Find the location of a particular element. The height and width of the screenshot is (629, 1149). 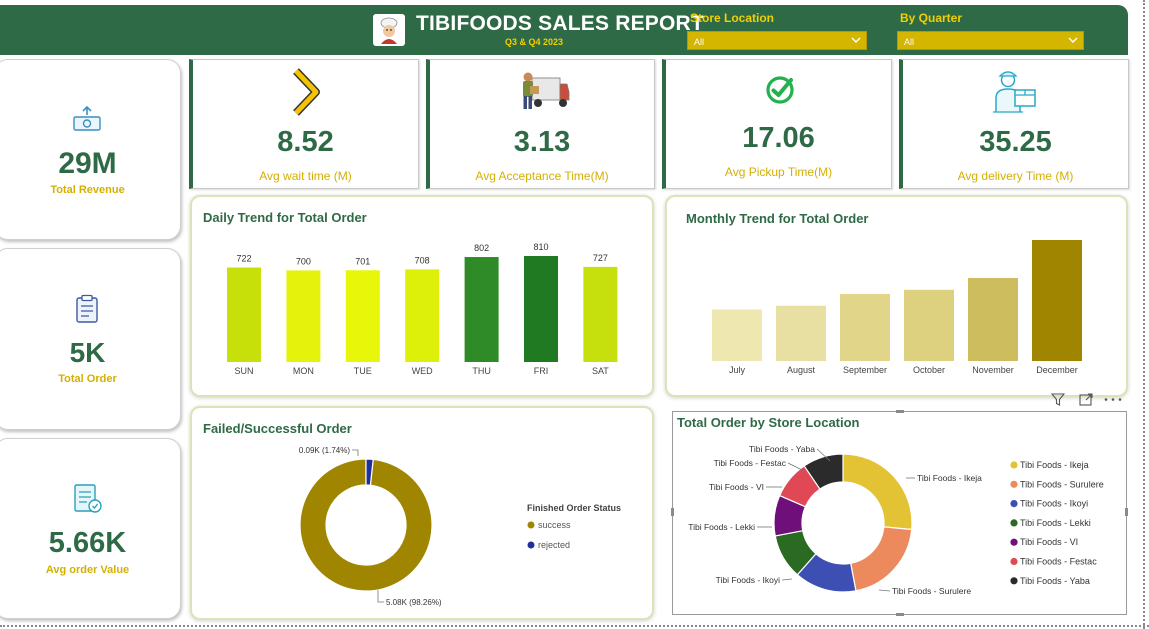

chart-bar-november is located at coordinates (993, 319).